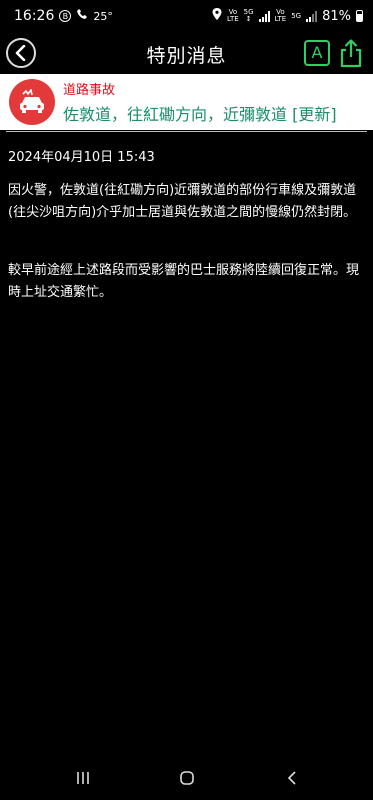 The image size is (373, 800). I want to click on battery-icon, so click(359, 16).